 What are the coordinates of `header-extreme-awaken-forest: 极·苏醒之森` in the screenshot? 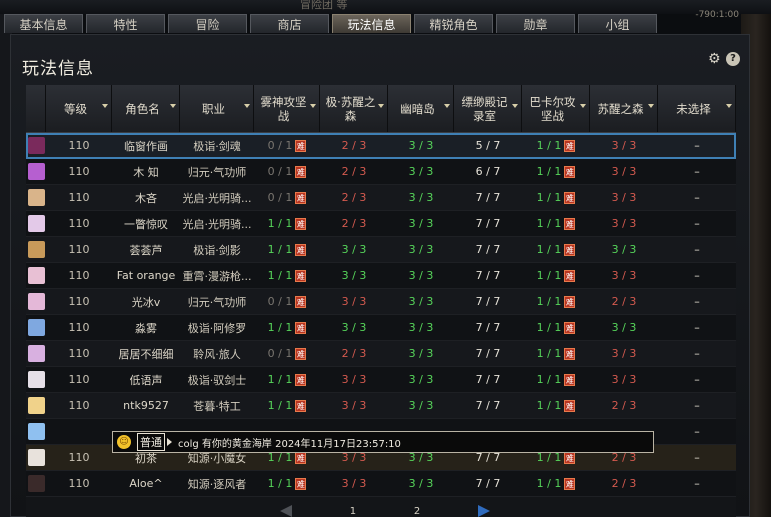 It's located at (354, 108).